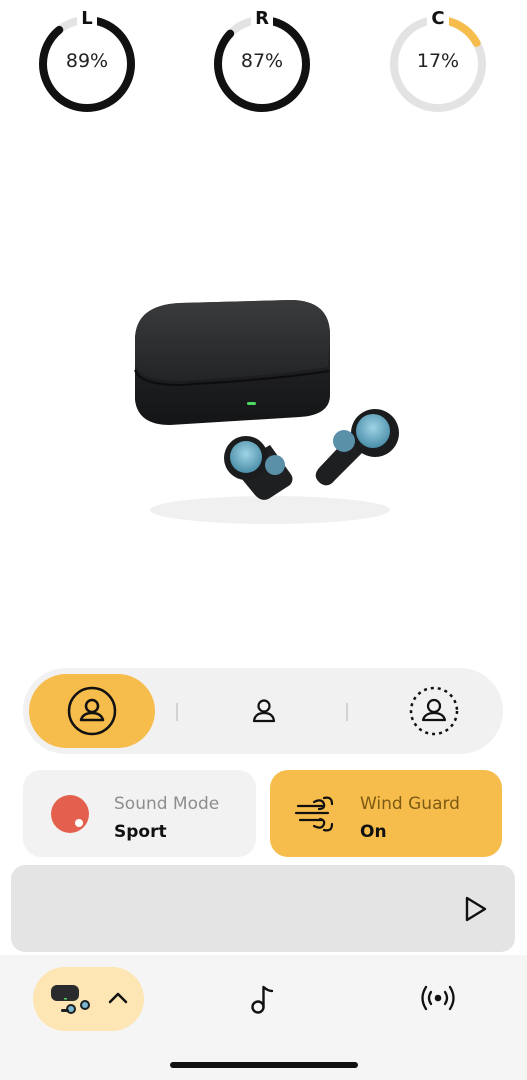 The image size is (527, 1080). I want to click on music-note-icon, so click(263, 999).